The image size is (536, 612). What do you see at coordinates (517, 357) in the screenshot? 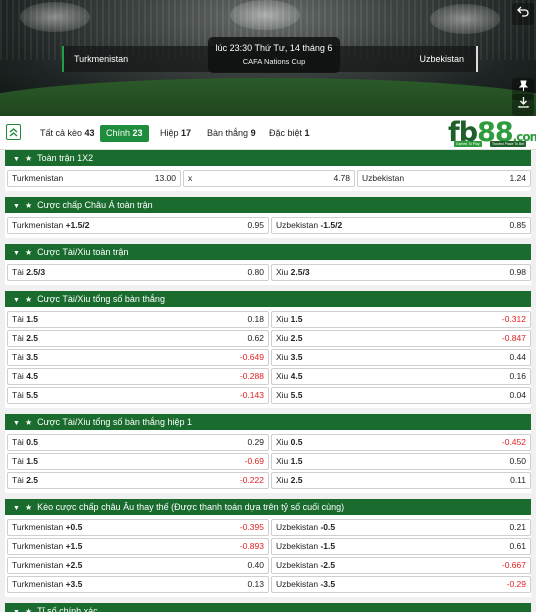
I see `odds-value: 0.44` at bounding box center [517, 357].